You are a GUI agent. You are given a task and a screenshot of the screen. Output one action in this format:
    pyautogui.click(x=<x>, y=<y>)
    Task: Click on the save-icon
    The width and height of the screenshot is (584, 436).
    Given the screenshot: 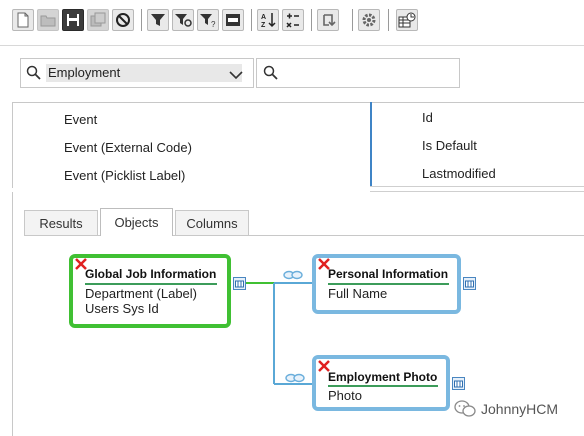 What is the action you would take?
    pyautogui.click(x=73, y=20)
    